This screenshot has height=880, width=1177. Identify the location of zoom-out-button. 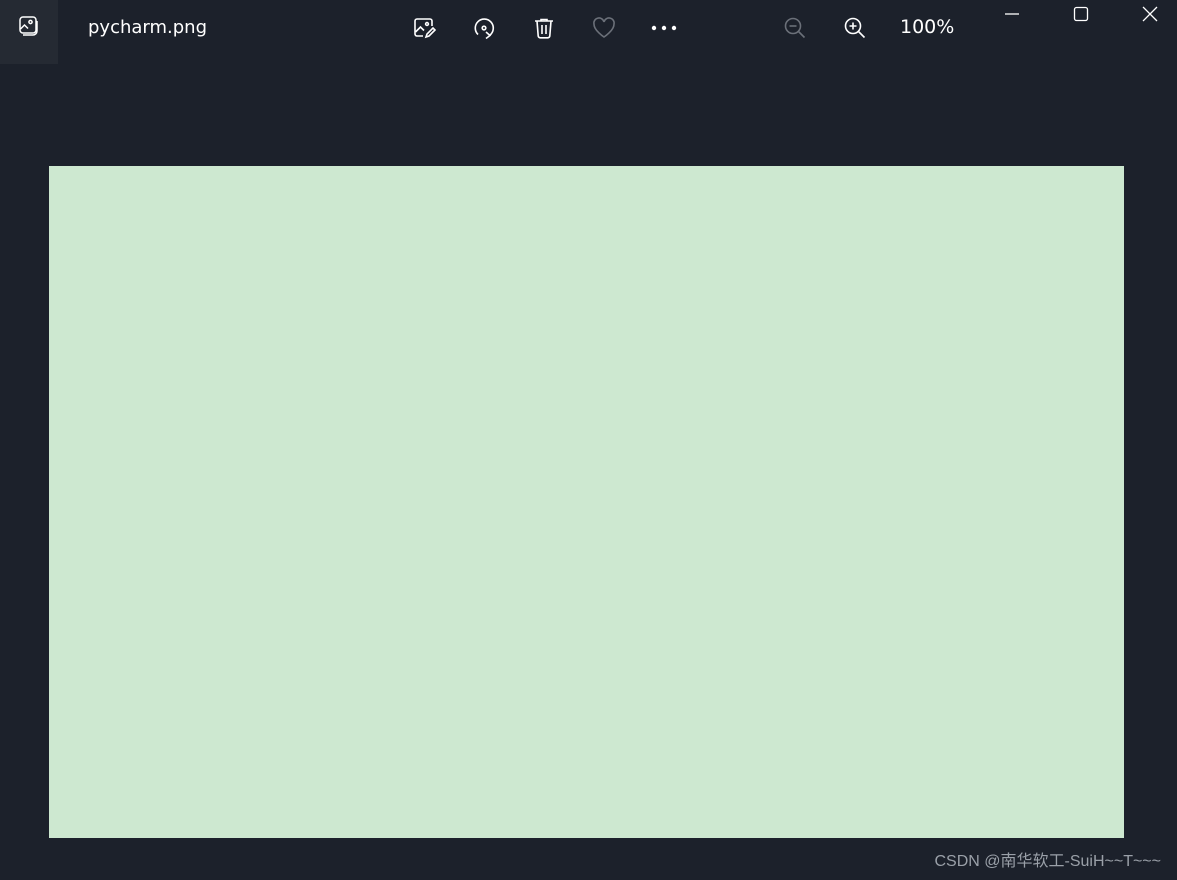
(795, 28).